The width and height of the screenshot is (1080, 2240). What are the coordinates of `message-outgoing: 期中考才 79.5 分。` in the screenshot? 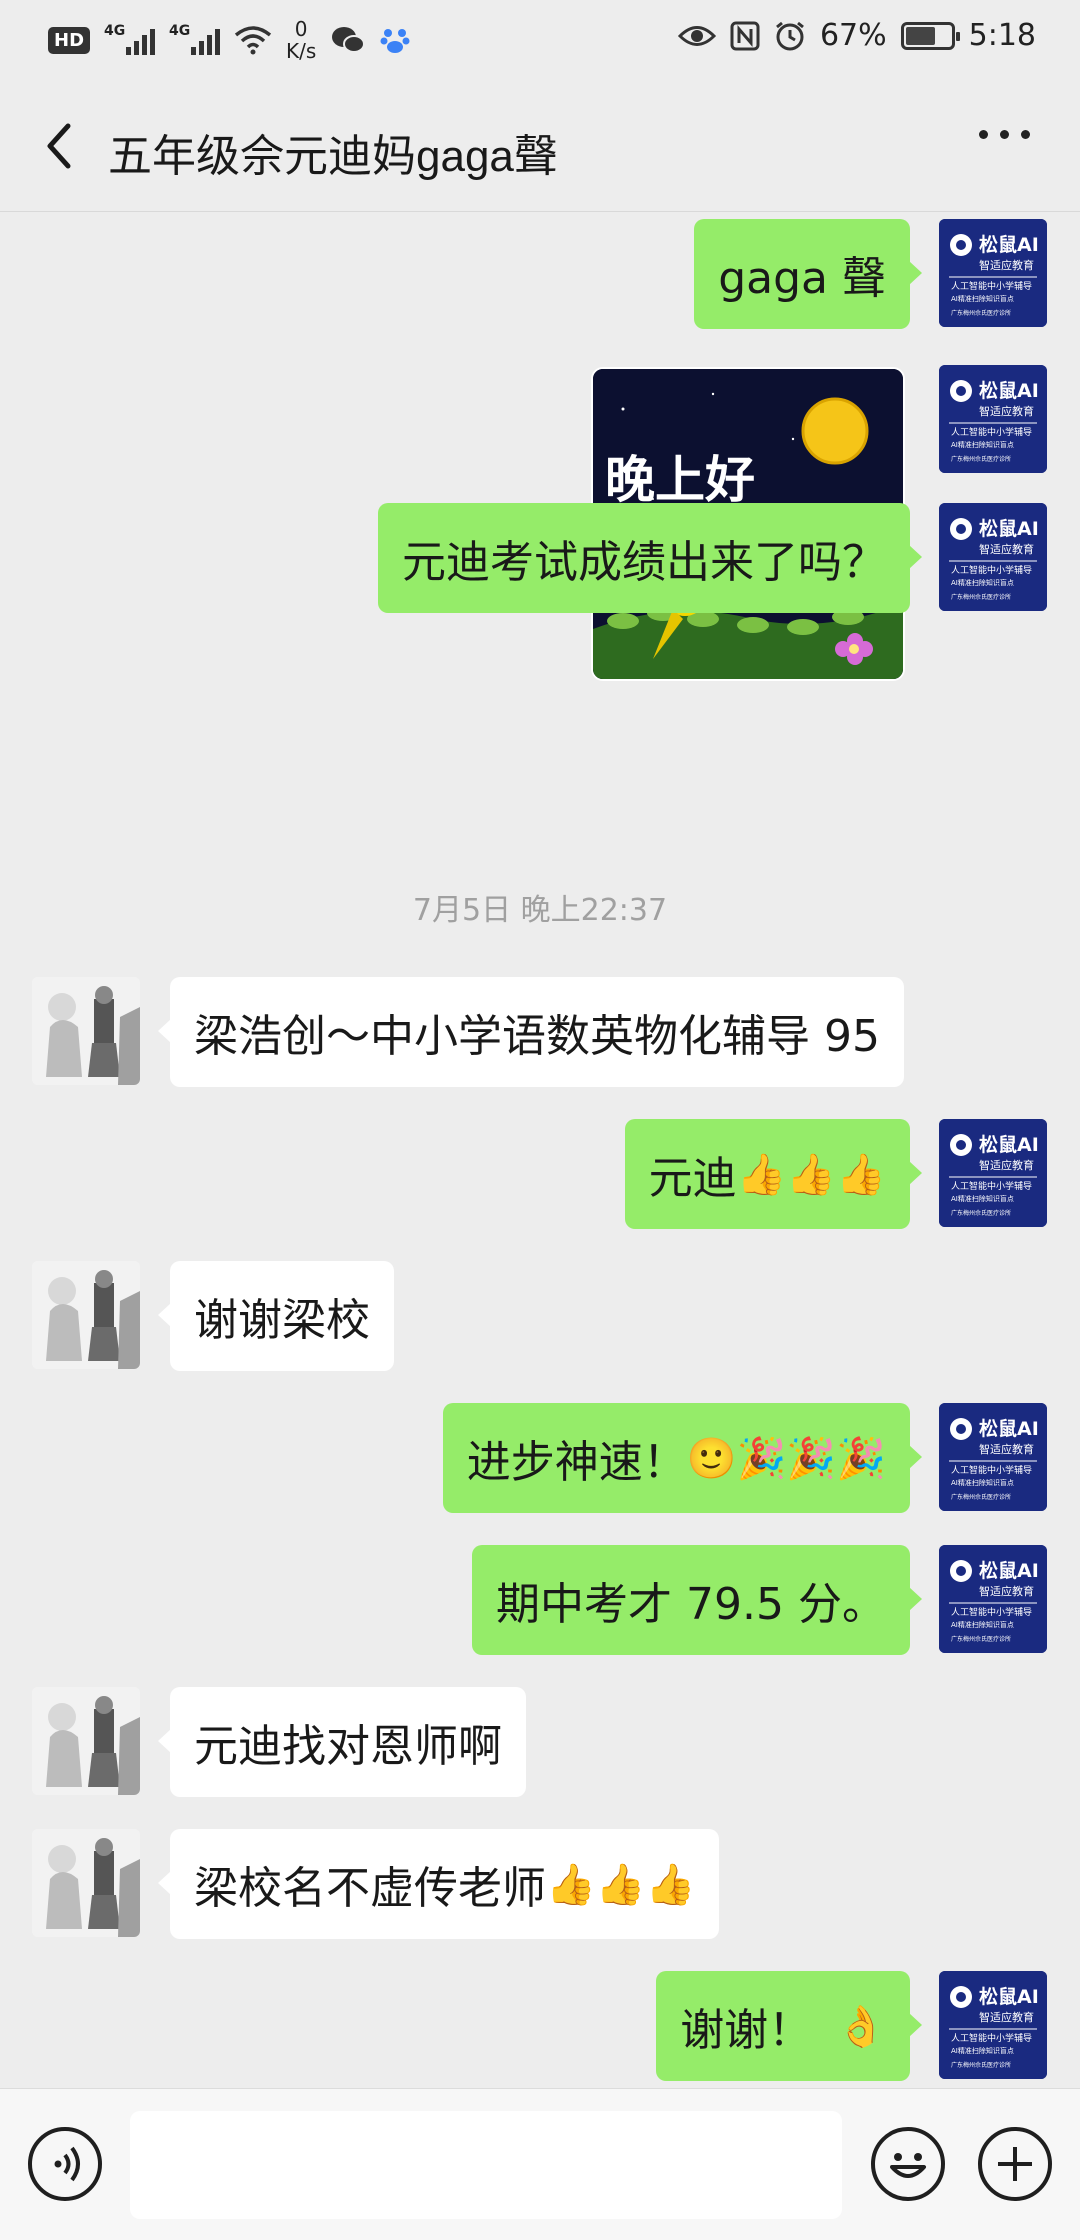 It's located at (697, 1600).